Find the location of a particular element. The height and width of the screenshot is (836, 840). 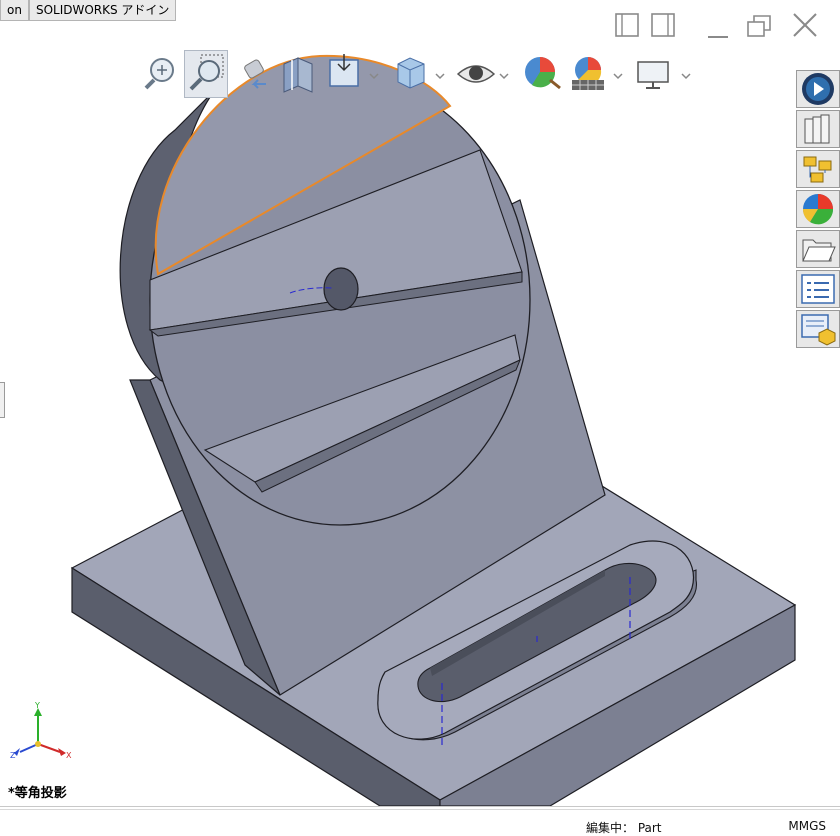

3dexperience-icon is located at coordinates (818, 89).